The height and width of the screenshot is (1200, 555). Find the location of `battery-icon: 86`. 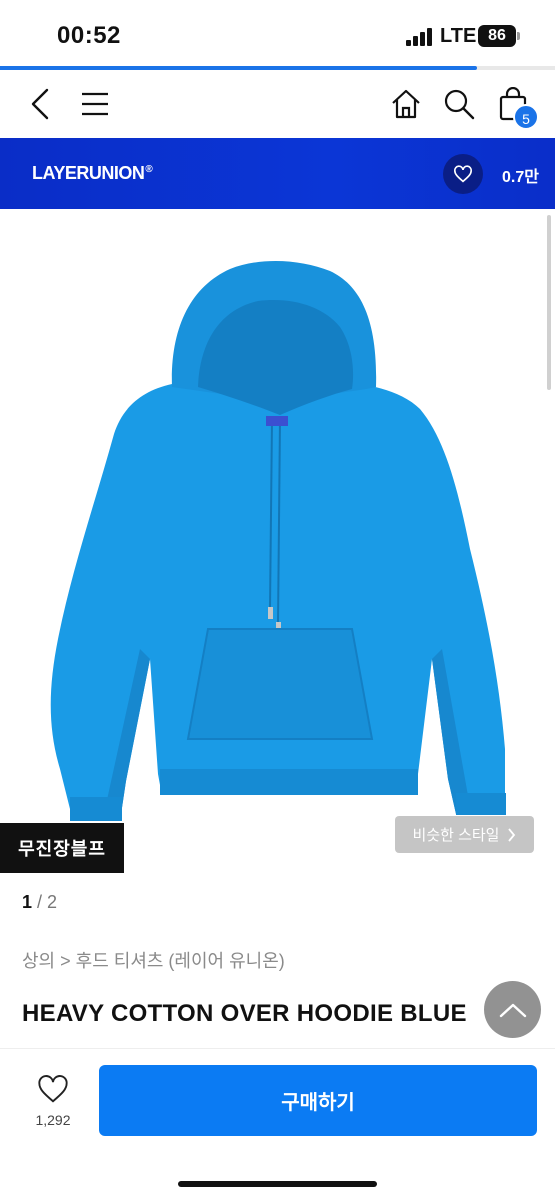

battery-icon: 86 is located at coordinates (497, 36).